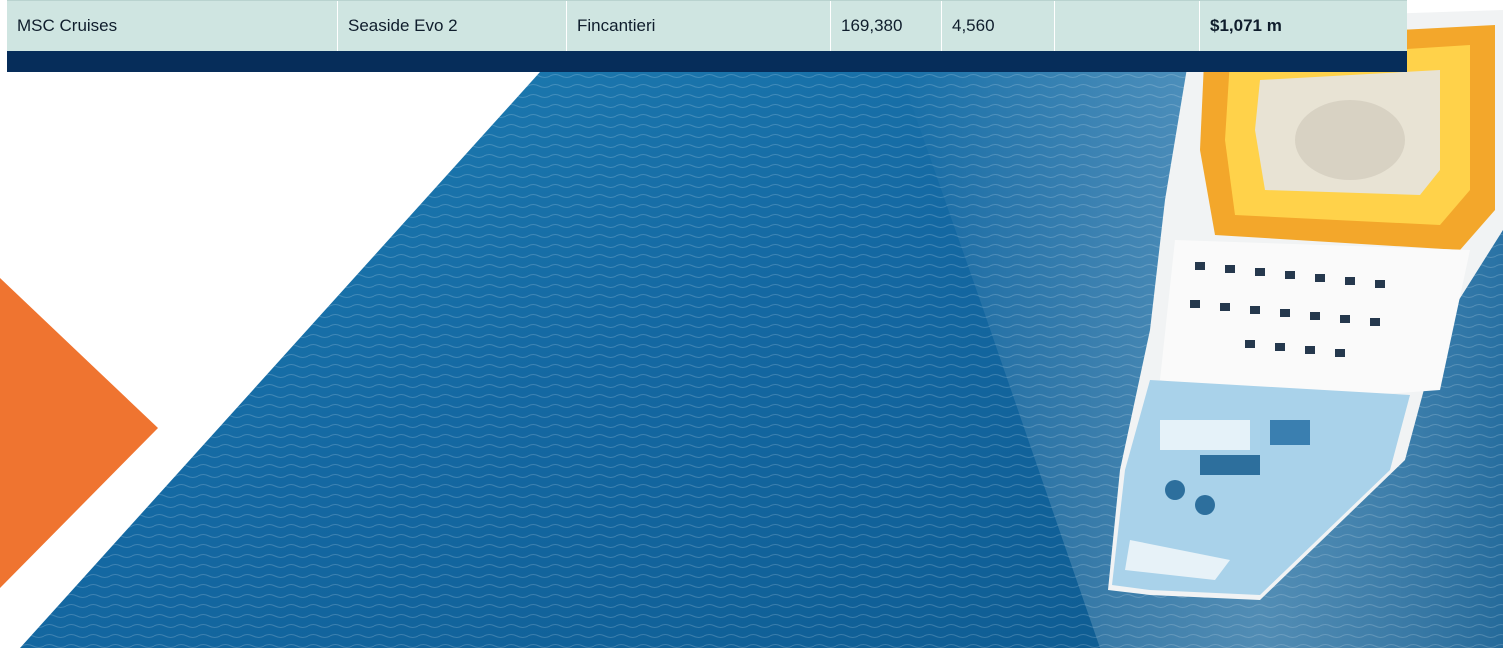 Image resolution: width=1503 pixels, height=648 pixels. Describe the element at coordinates (1246, 25) in the screenshot. I see `cost-cell: $1,071 m` at that location.